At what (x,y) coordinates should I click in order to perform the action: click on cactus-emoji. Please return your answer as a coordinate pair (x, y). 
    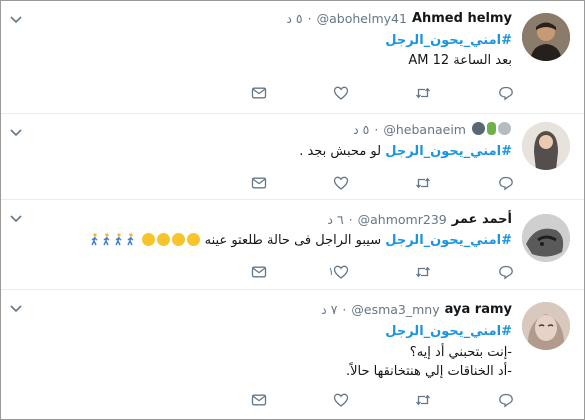
    Looking at the image, I should click on (491, 128).